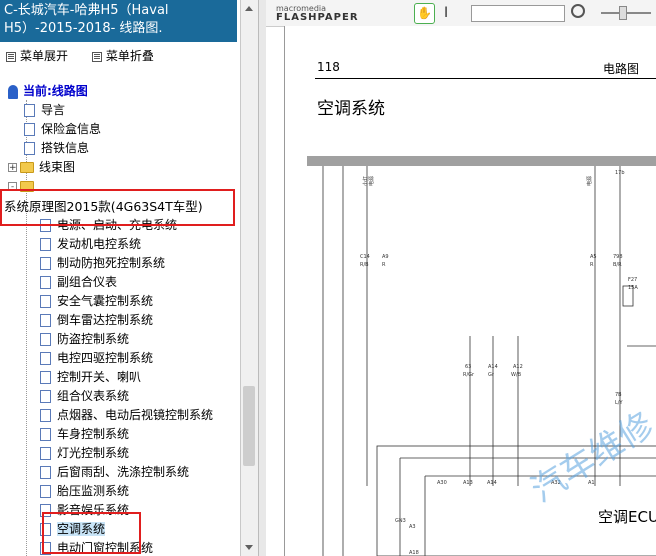 Image resolution: width=656 pixels, height=556 pixels. Describe the element at coordinates (42, 56) in the screenshot. I see `expand-all-button: 菜单展开` at that location.